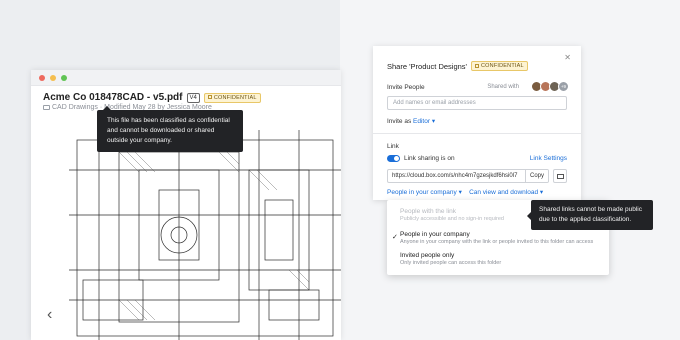 The width and height of the screenshot is (680, 340). What do you see at coordinates (64, 78) in the screenshot?
I see `maximize-window-button` at bounding box center [64, 78].